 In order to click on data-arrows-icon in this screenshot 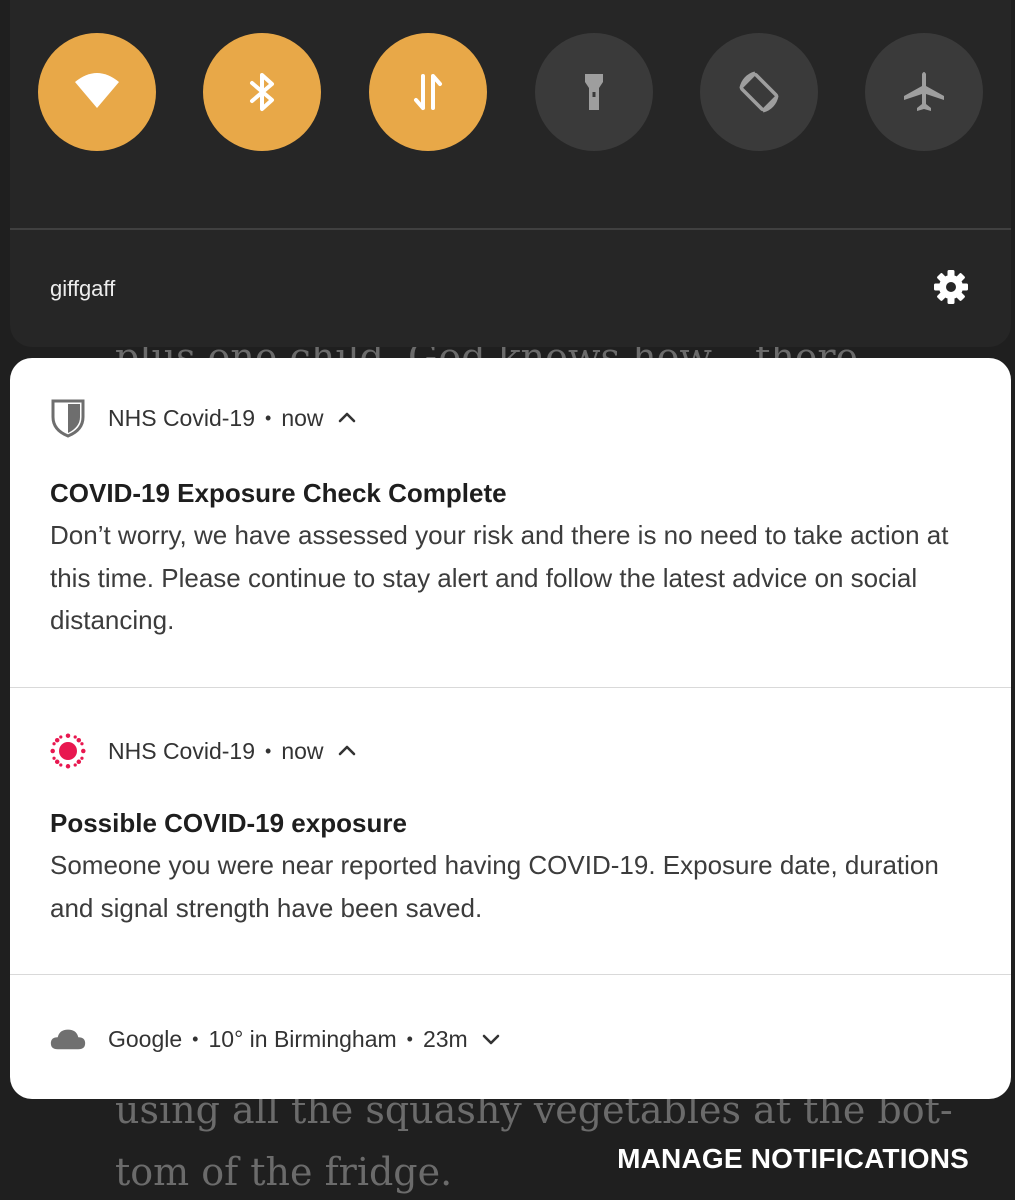, I will do `click(428, 92)`.